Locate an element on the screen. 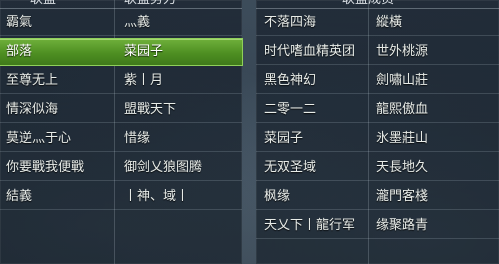 Image resolution: width=499 pixels, height=264 pixels. alliance-row: 霸氣 灬義 is located at coordinates (121, 23).